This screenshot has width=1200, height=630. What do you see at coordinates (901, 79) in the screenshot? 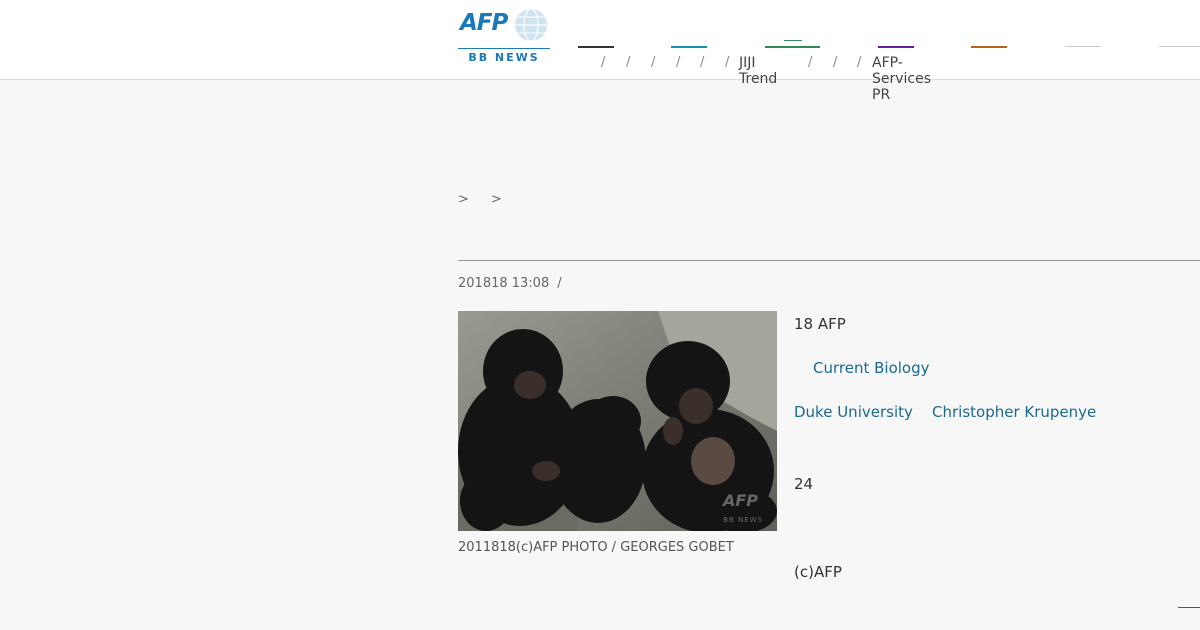
I see `nav-link-afp-services-pr: AFP-Services PR` at bounding box center [901, 79].